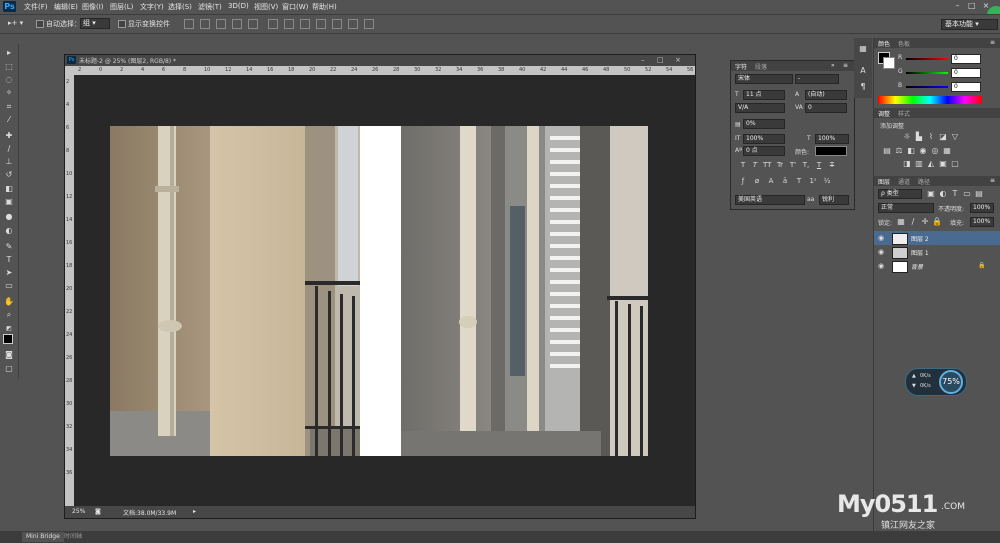 Image resolution: width=1000 pixels, height=543 pixels. Describe the element at coordinates (930, 100) in the screenshot. I see `color-spectrum-bar` at that location.